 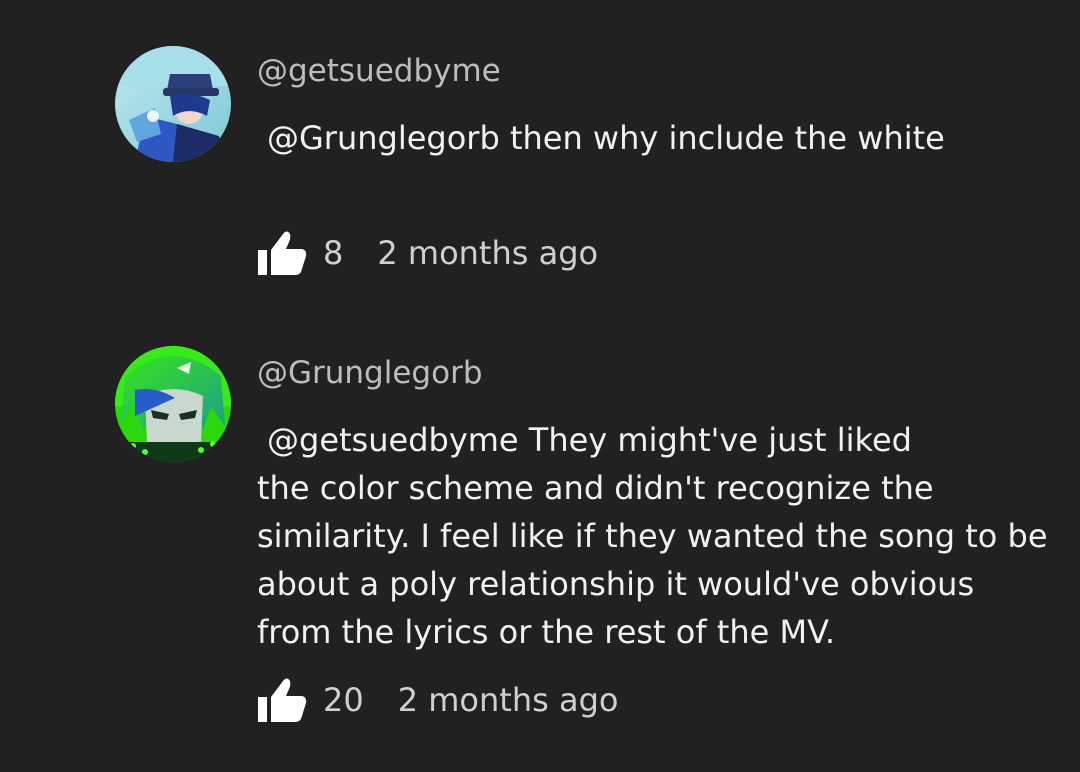 I want to click on comment-actions: 8 2 months ago, so click(x=427, y=253).